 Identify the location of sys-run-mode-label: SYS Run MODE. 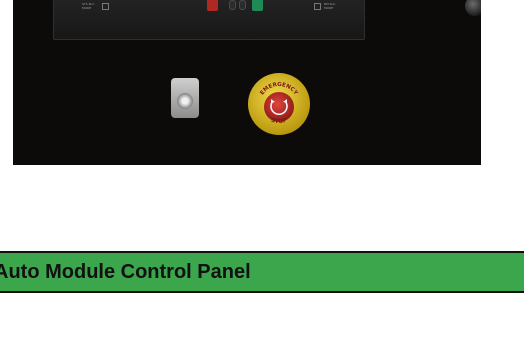
(88, 6).